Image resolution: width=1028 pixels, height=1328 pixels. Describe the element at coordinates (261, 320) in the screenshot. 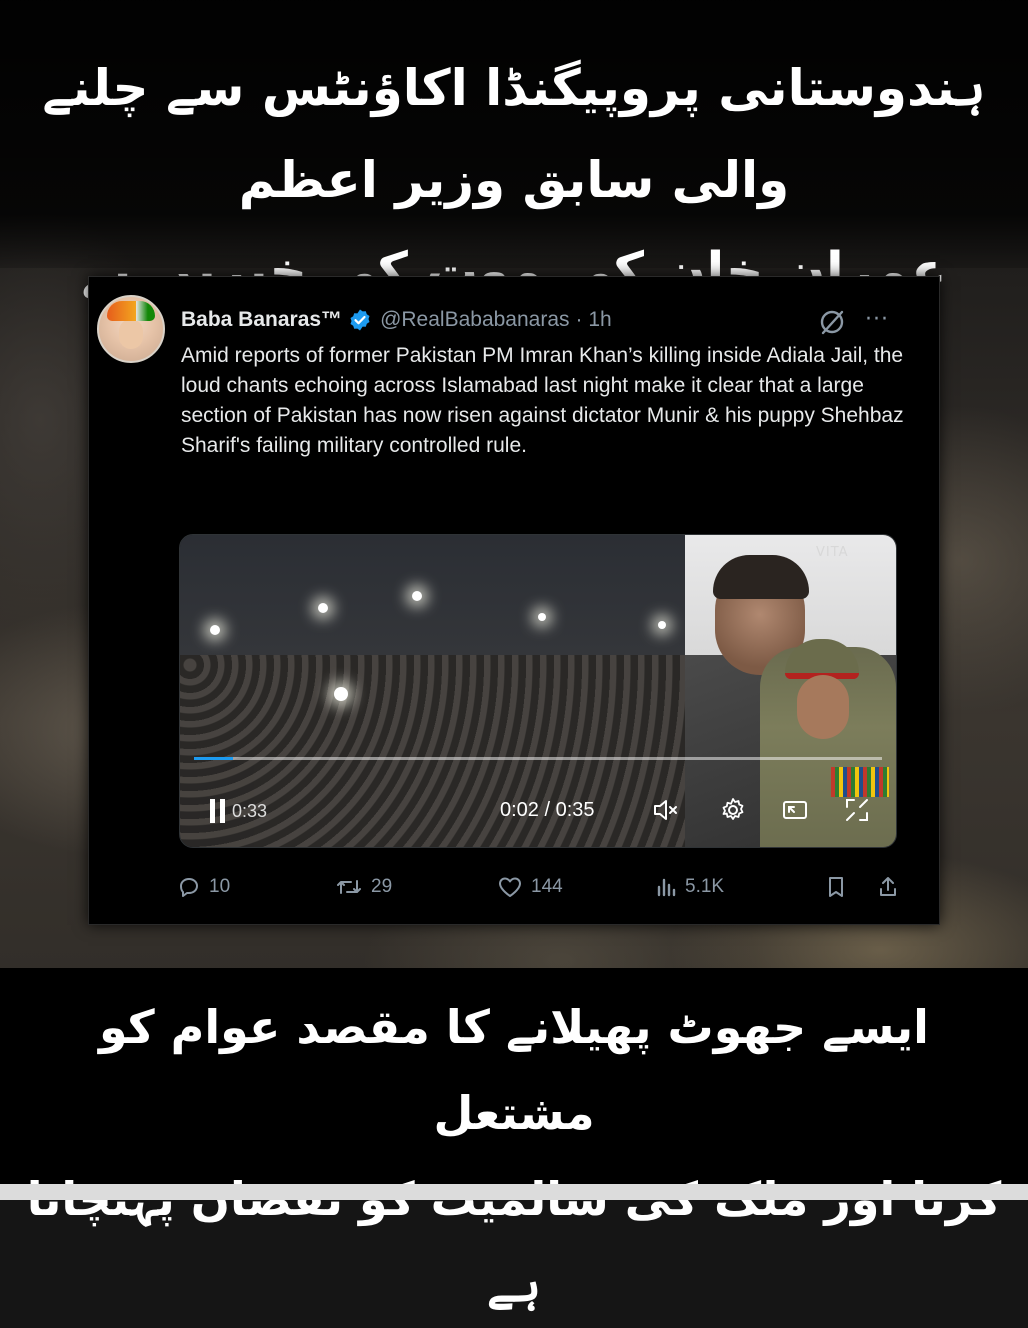

I see `display-name: Baba Banaras™` at that location.